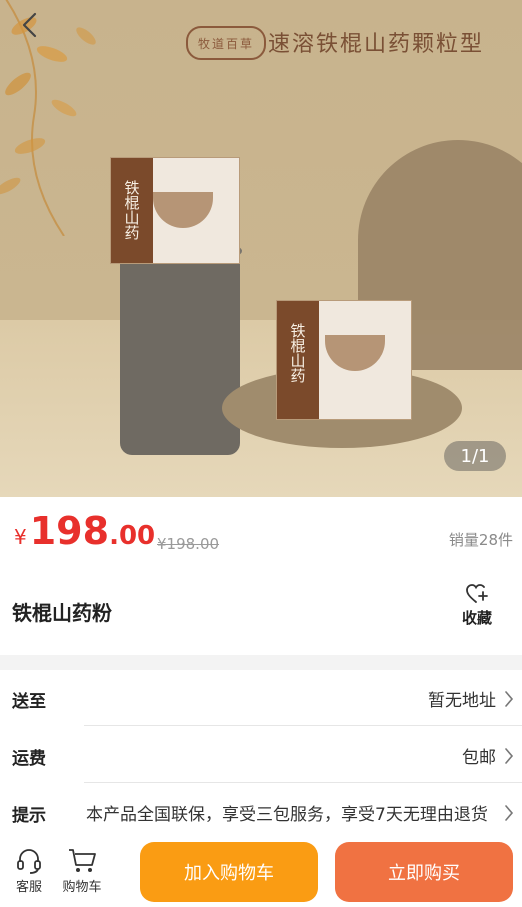  I want to click on price-decimal: .00, so click(132, 536).